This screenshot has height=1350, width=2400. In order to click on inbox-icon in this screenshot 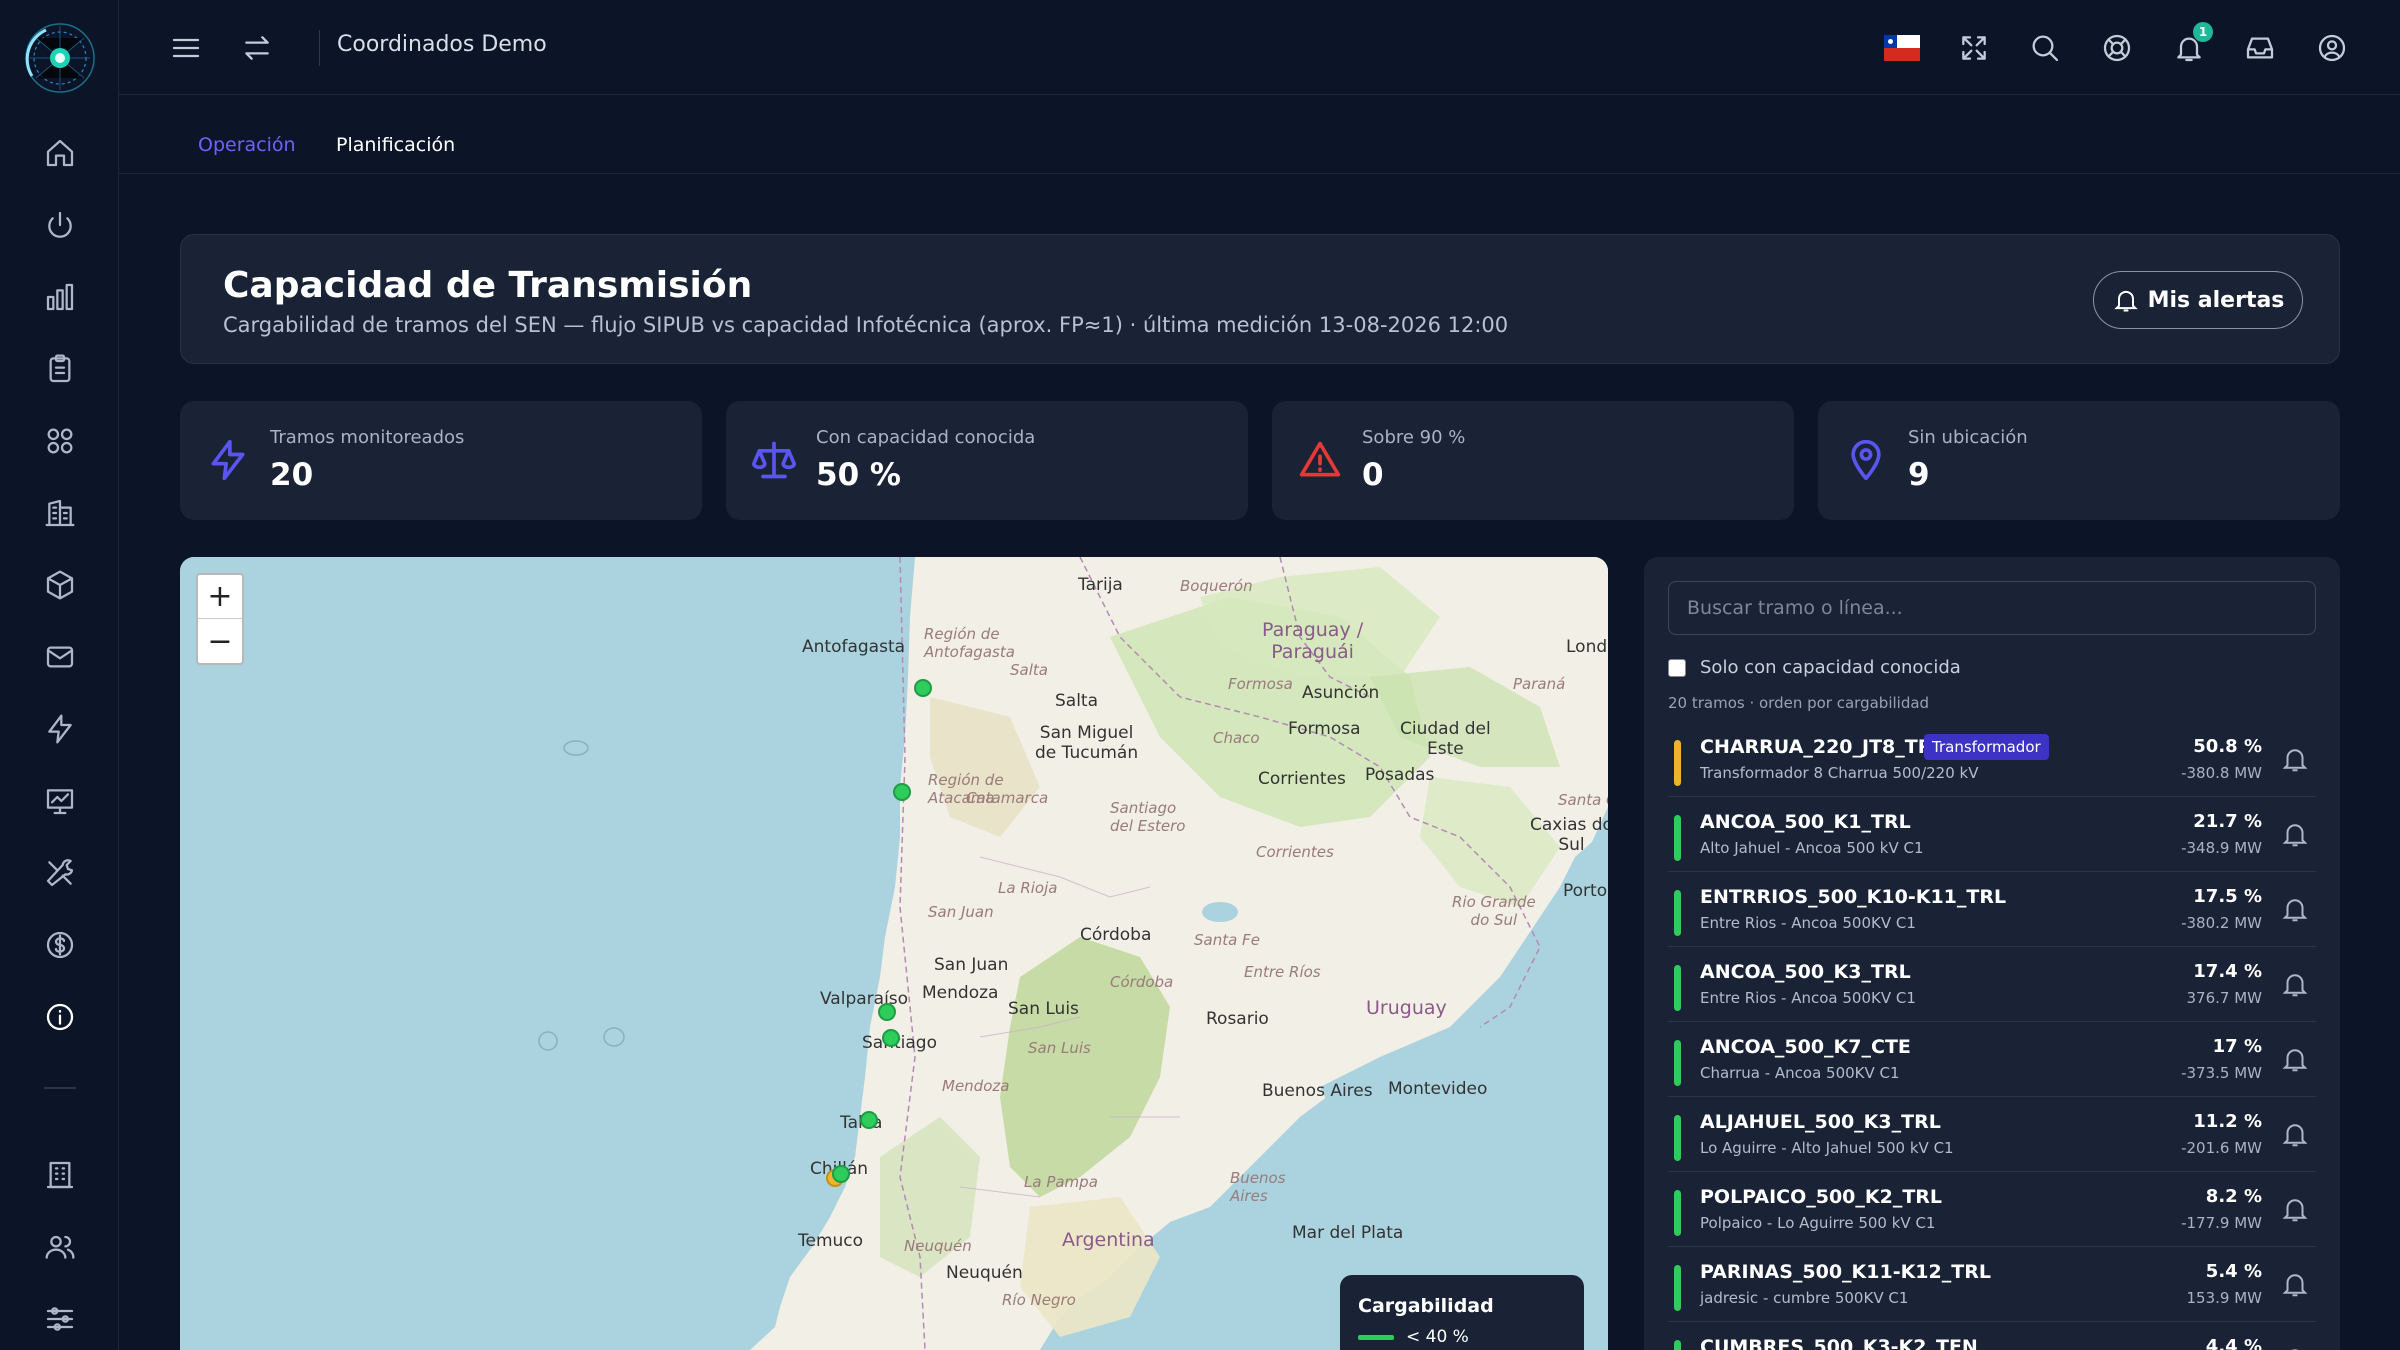, I will do `click(2260, 48)`.